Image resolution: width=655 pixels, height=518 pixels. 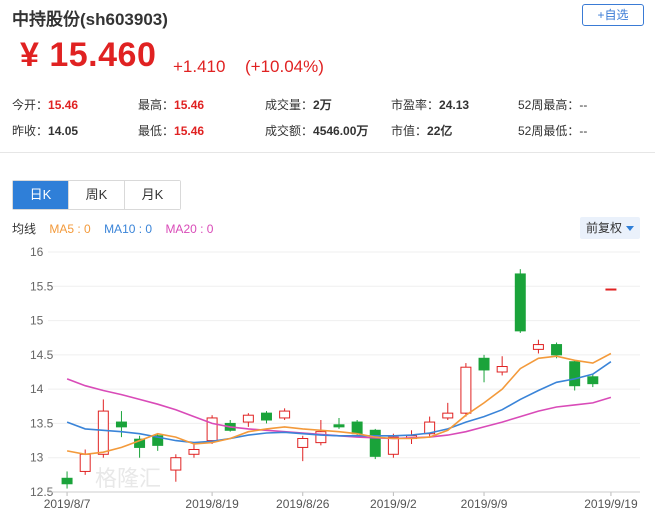 I want to click on add-watchlist-button: +自选, so click(x=613, y=15).